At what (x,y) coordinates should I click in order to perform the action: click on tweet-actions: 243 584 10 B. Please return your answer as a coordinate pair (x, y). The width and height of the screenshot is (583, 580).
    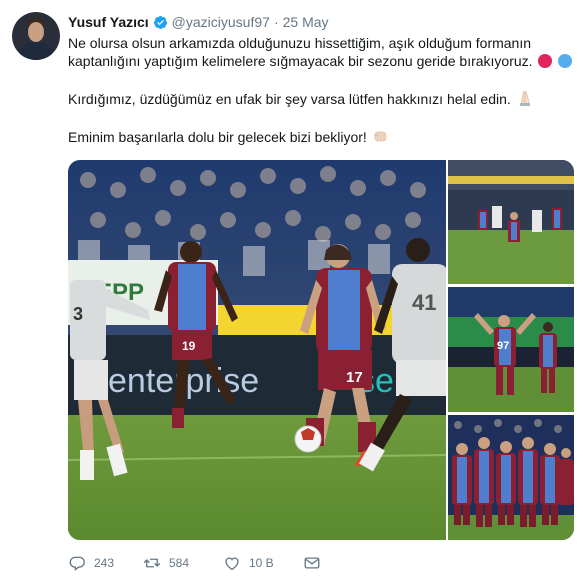
    Looking at the image, I should click on (194, 563).